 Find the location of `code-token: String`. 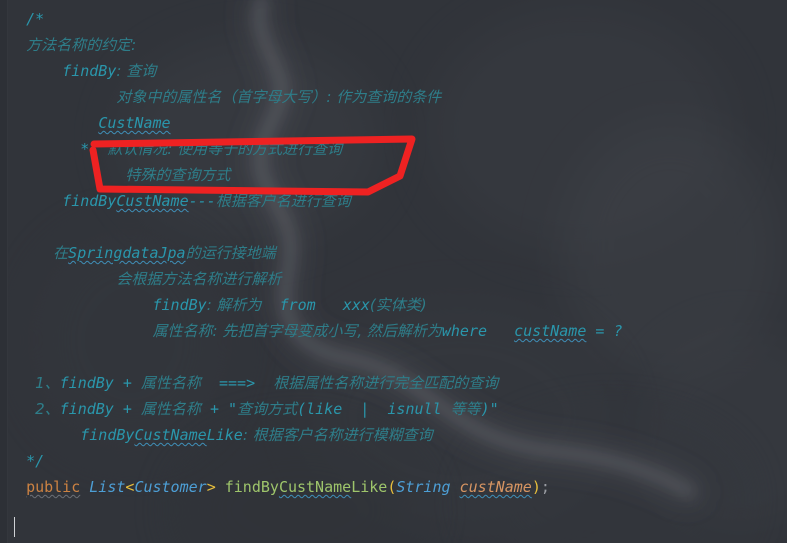

code-token: String is located at coordinates (423, 487).